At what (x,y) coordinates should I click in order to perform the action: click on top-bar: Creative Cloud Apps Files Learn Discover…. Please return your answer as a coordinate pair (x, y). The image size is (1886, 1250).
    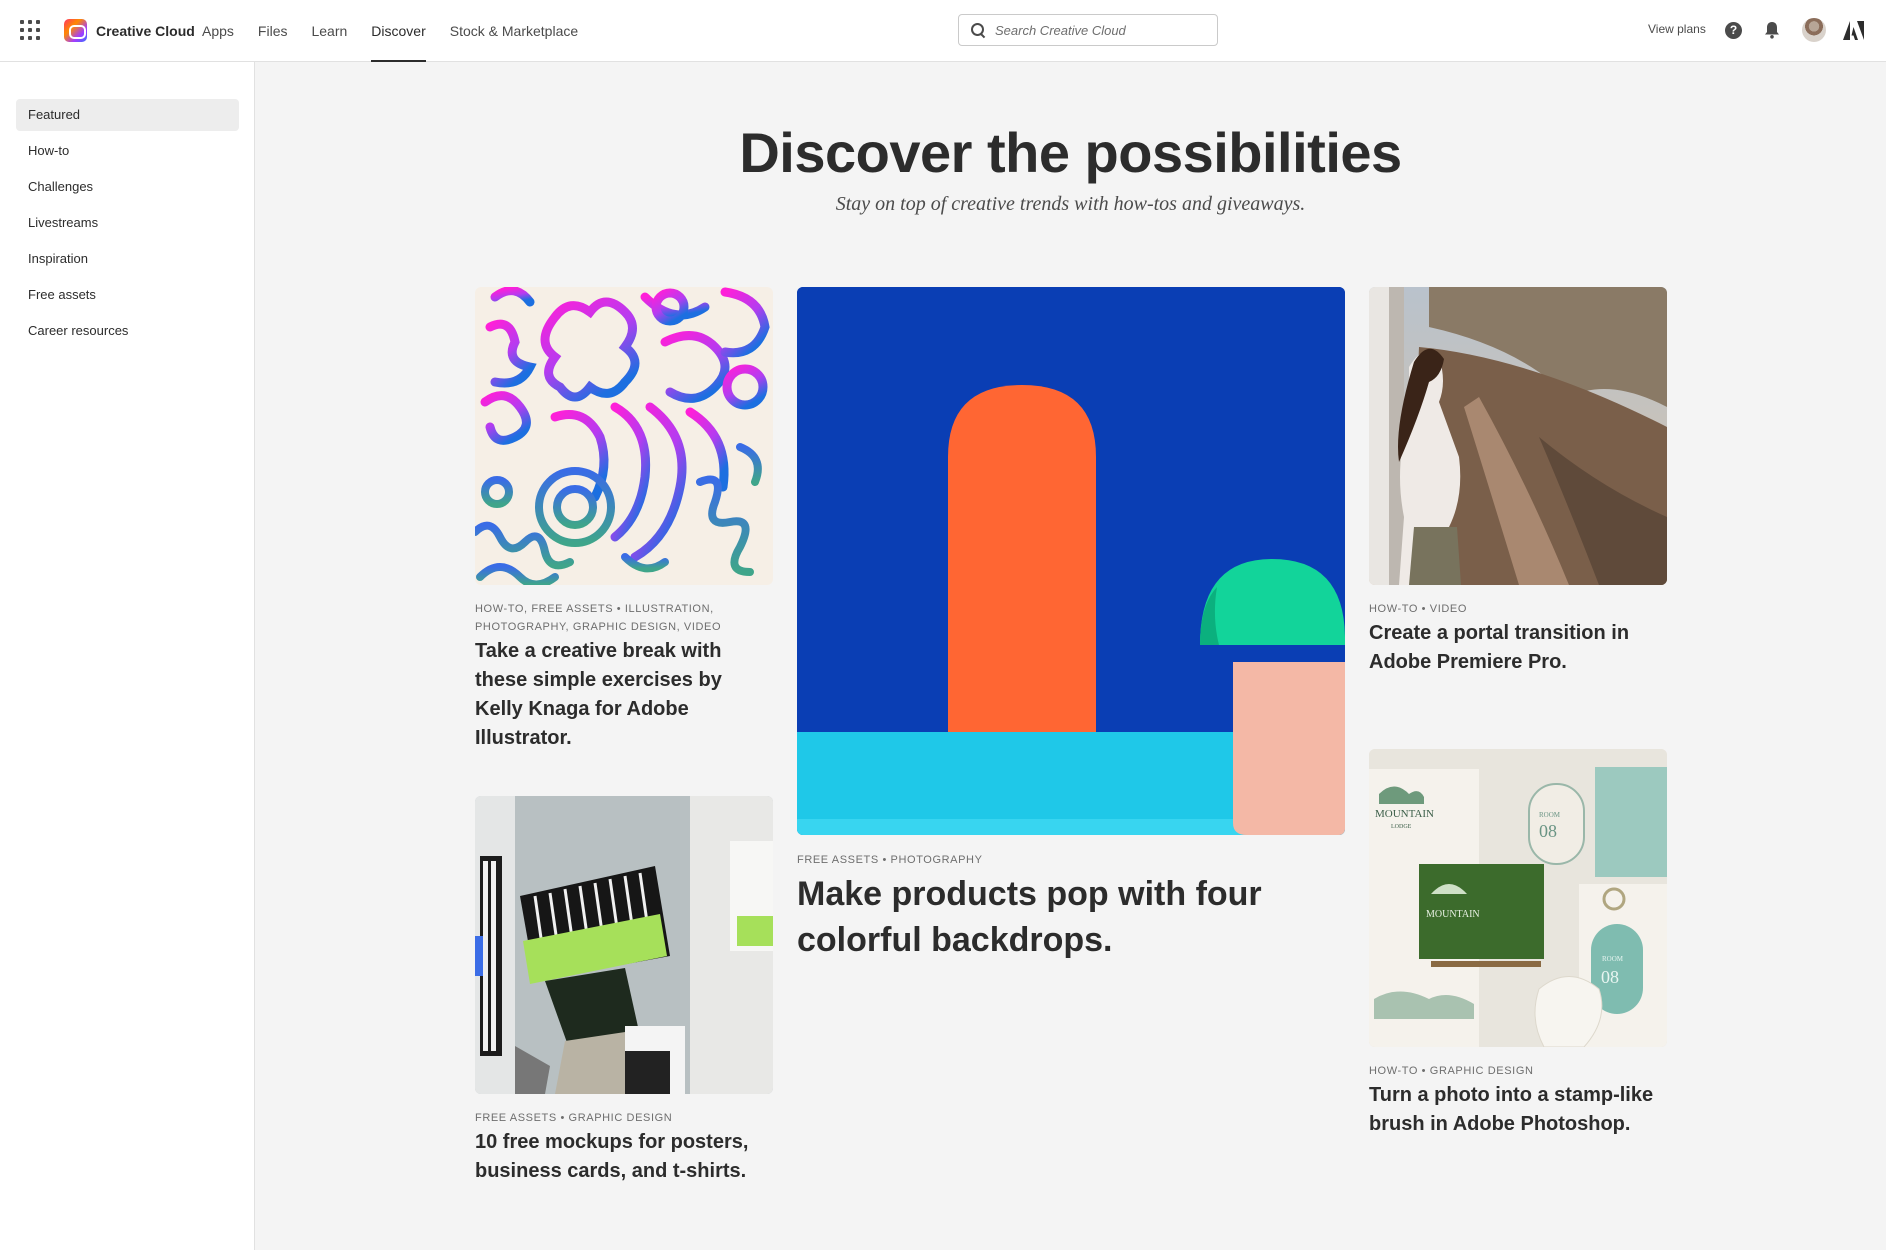
    Looking at the image, I should click on (943, 31).